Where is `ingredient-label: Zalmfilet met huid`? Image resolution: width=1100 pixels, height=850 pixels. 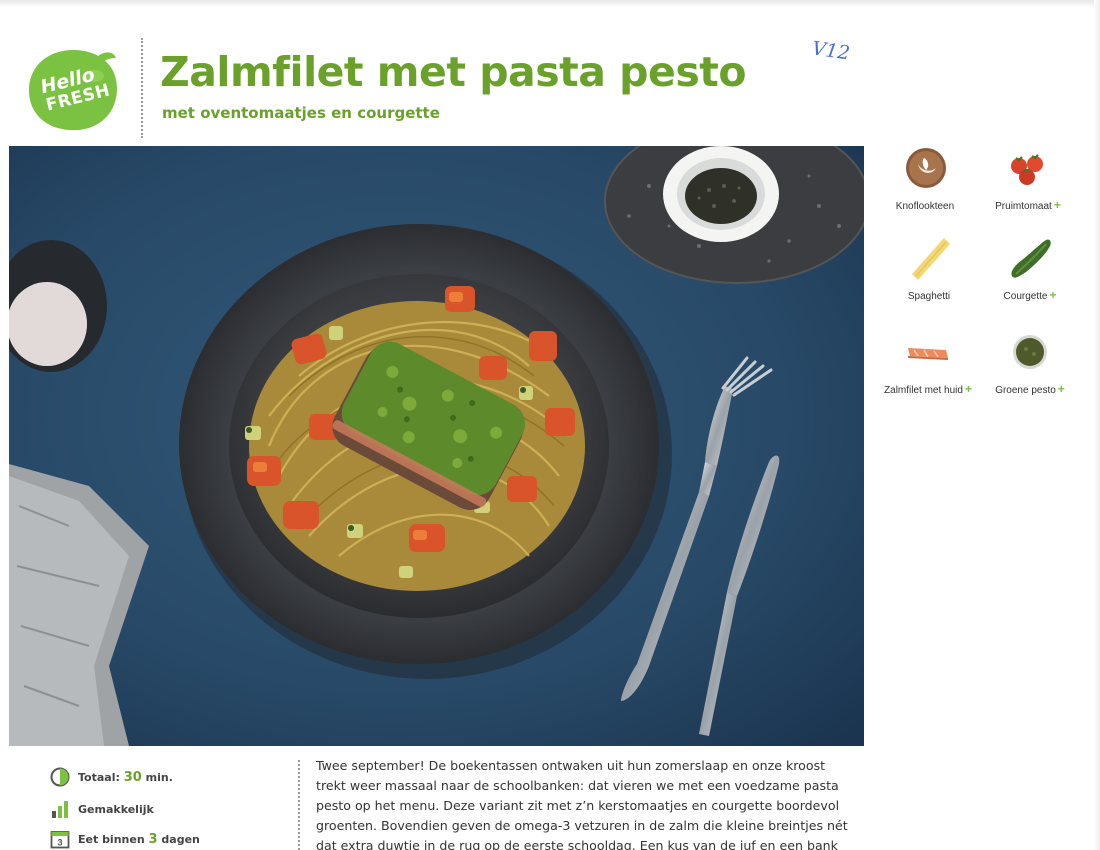 ingredient-label: Zalmfilet met huid is located at coordinates (923, 390).